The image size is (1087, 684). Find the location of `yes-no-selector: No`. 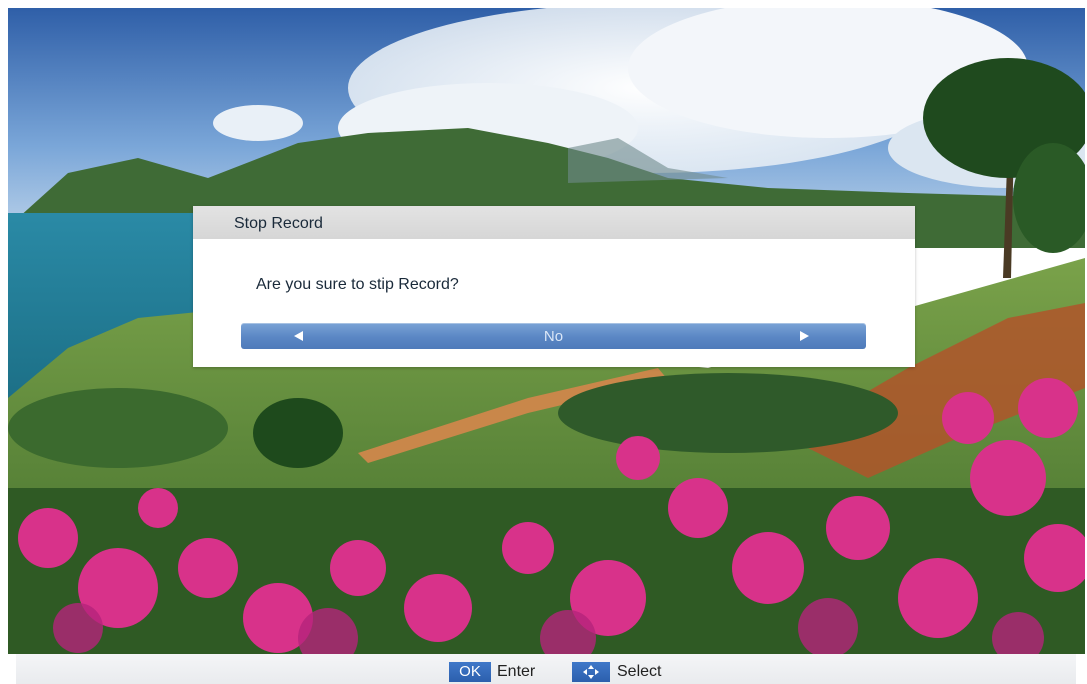

yes-no-selector: No is located at coordinates (553, 336).